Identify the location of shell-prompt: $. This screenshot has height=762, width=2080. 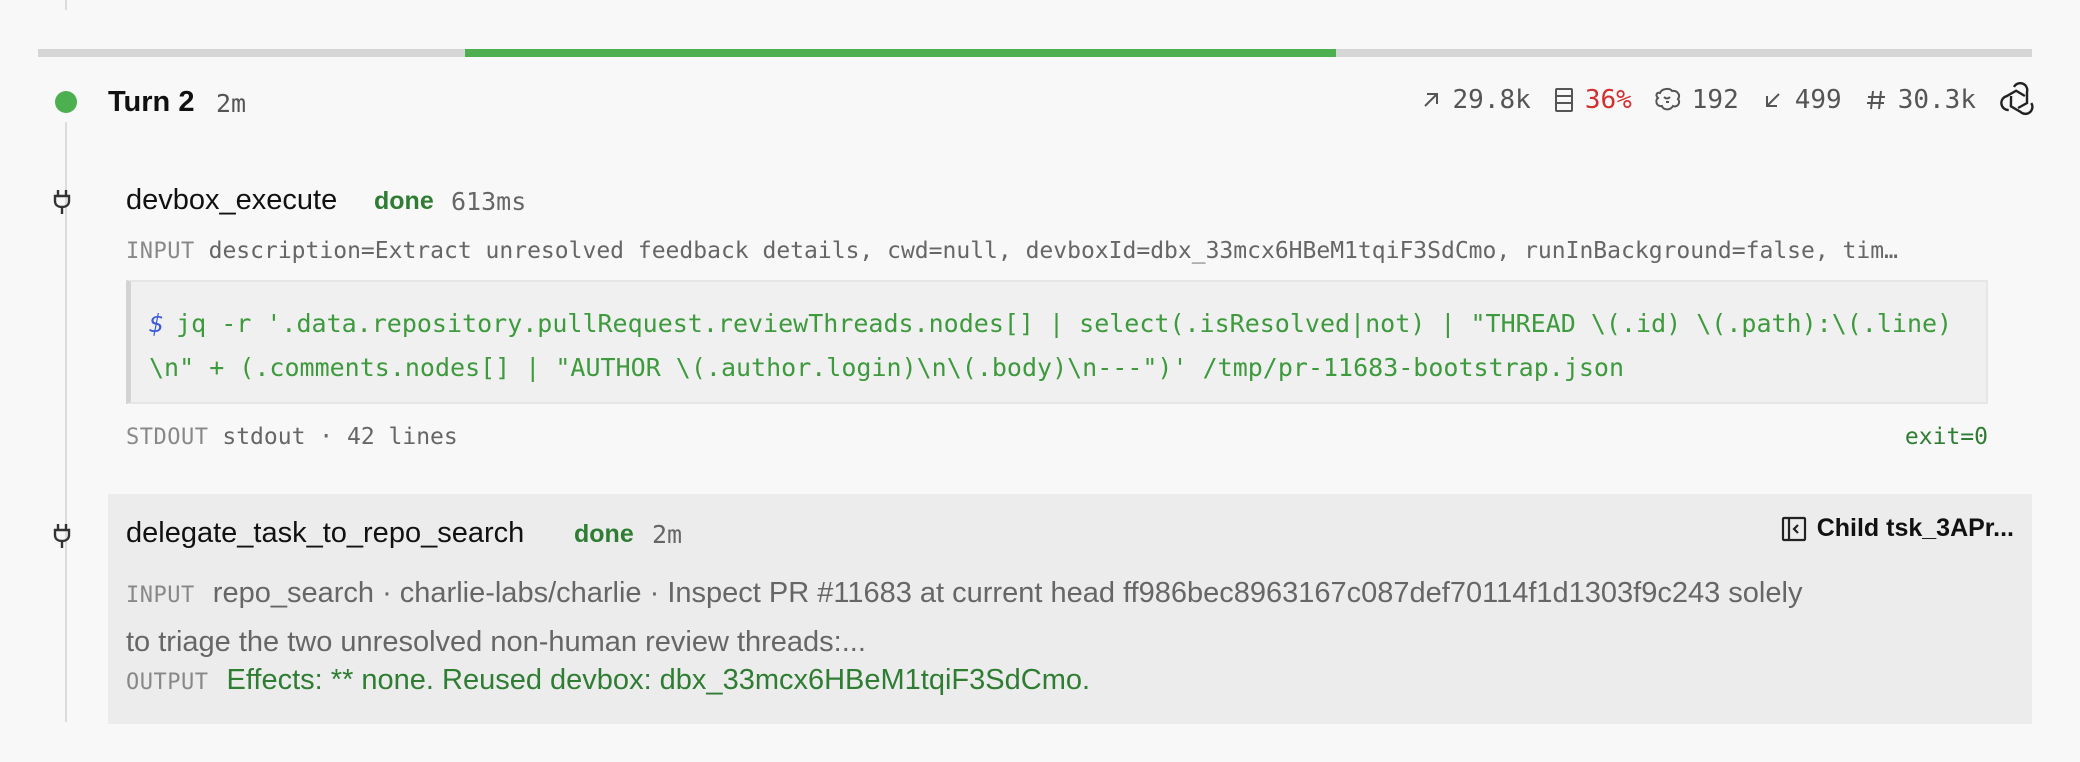
(157, 323).